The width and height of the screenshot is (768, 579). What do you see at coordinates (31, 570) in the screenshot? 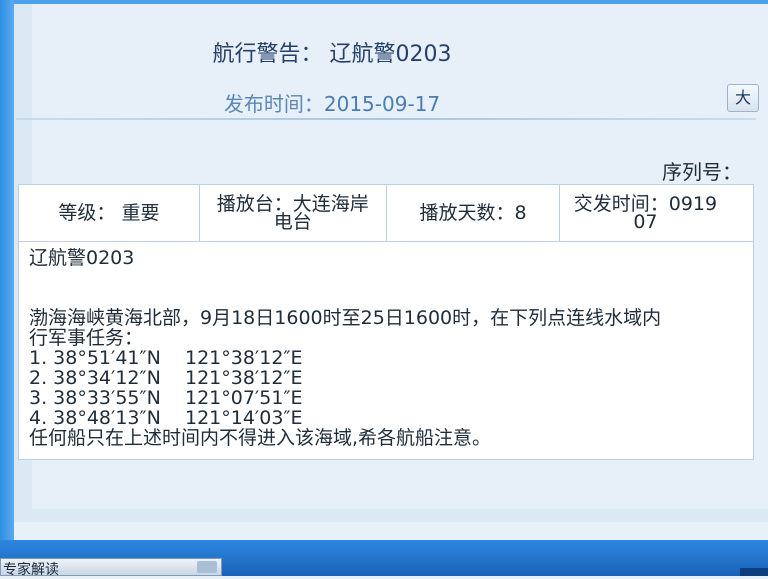
I see `taskbar-item-label: 专家解读` at bounding box center [31, 570].